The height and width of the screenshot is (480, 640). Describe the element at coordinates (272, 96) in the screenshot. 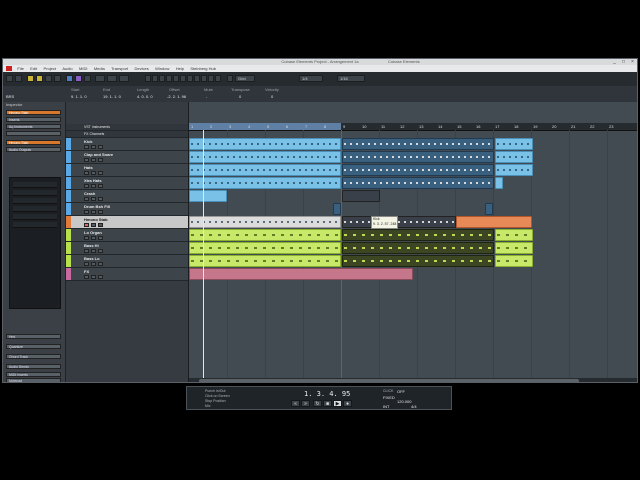

I see `info-velocity-value: 0` at that location.